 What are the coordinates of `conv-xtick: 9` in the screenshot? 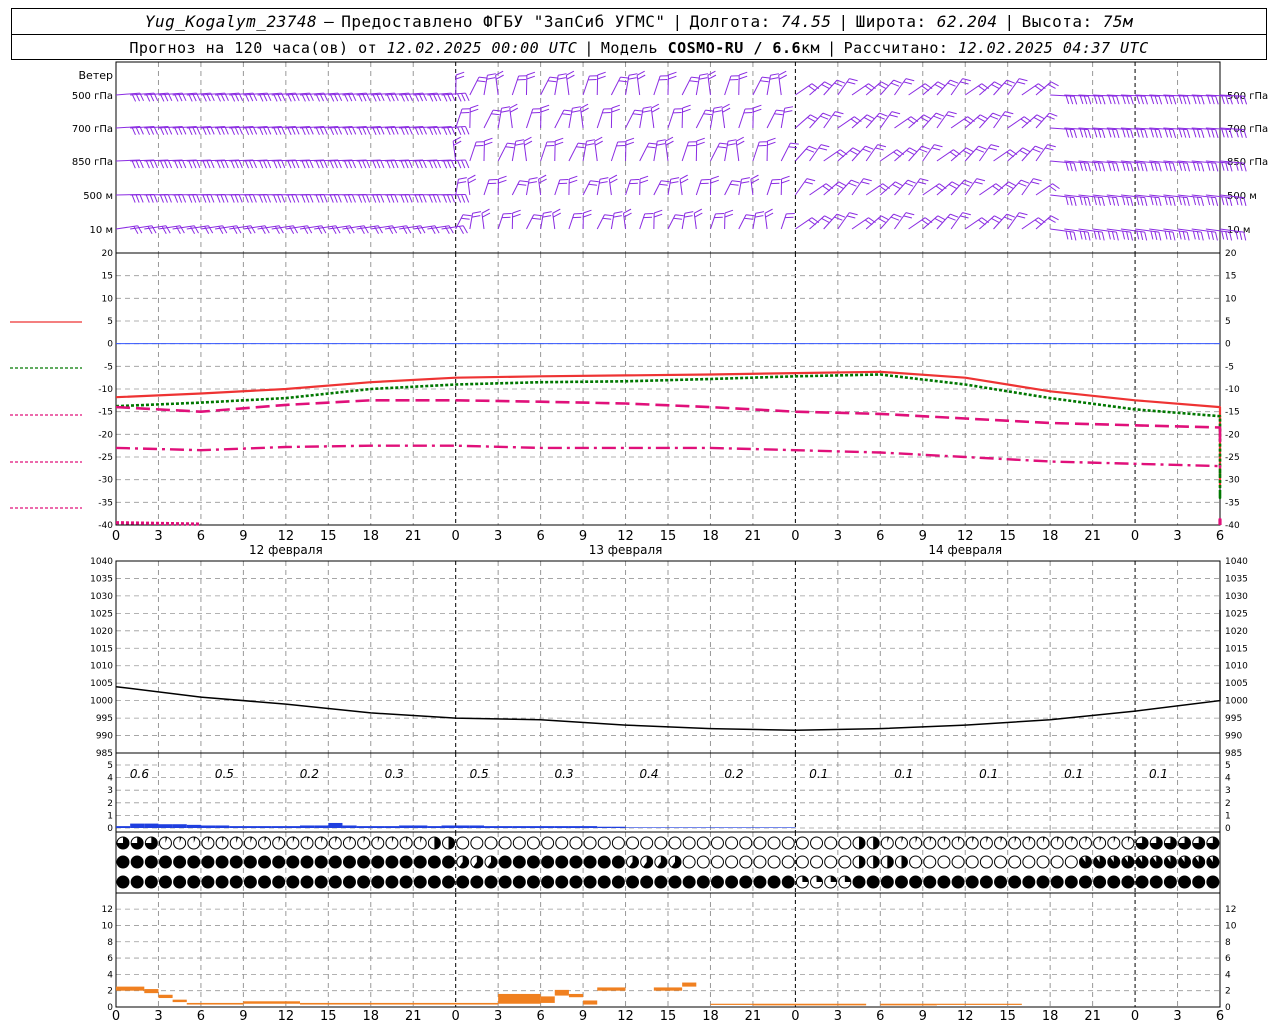 It's located at (583, 1016).